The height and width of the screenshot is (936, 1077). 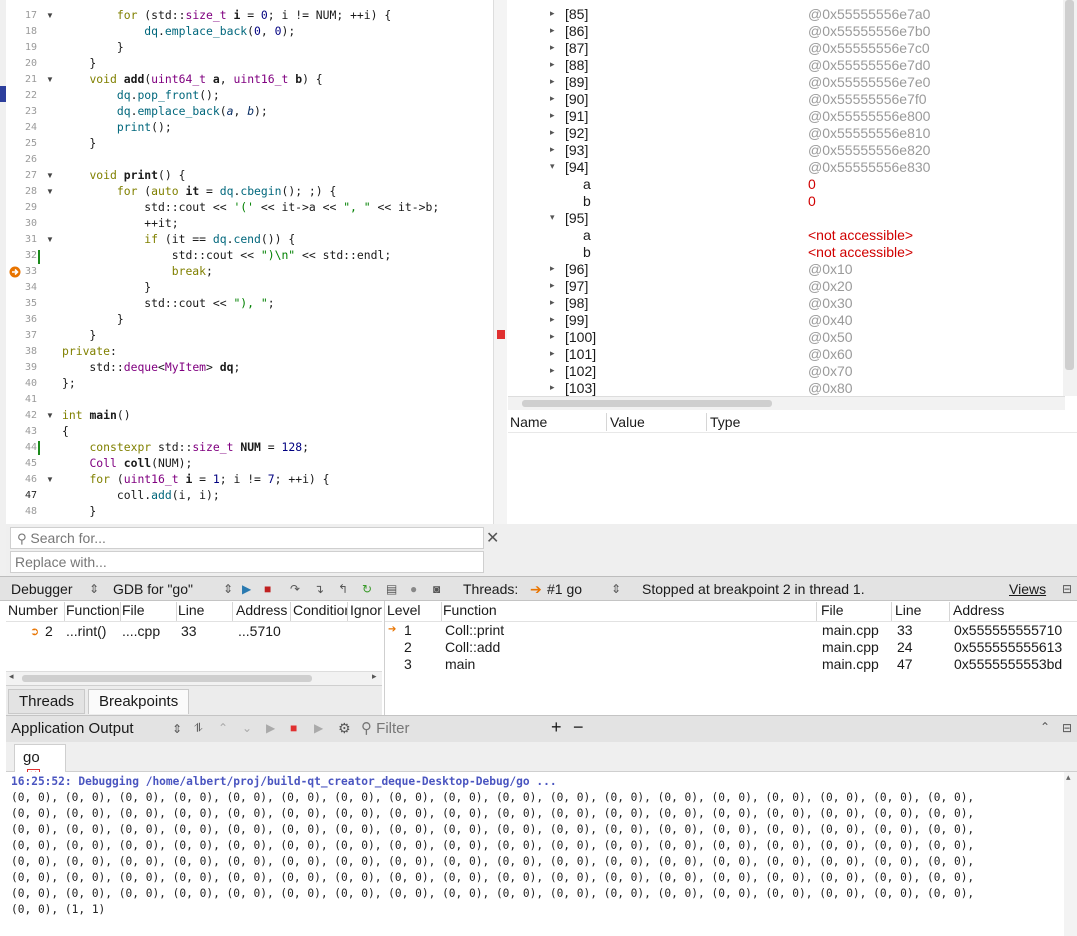 What do you see at coordinates (1027, 589) in the screenshot?
I see `views-menu: Views` at bounding box center [1027, 589].